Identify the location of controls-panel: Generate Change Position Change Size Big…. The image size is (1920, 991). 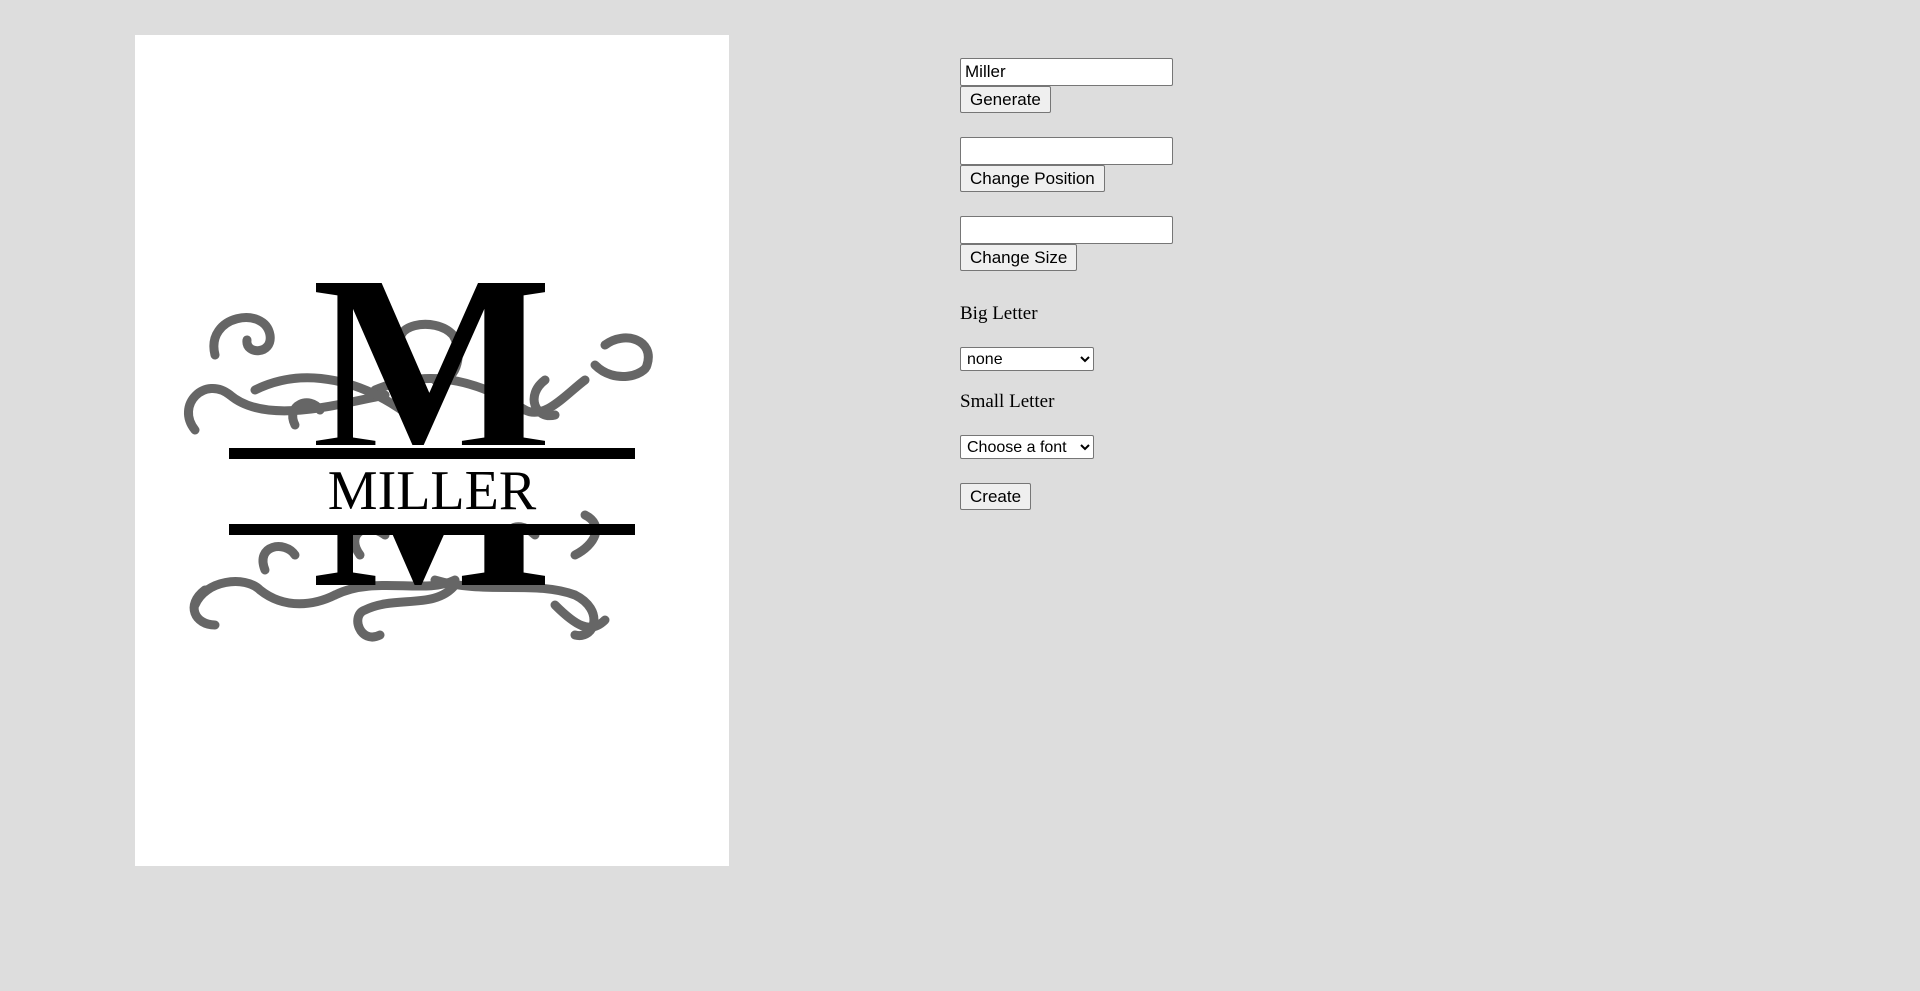
(1110, 284).